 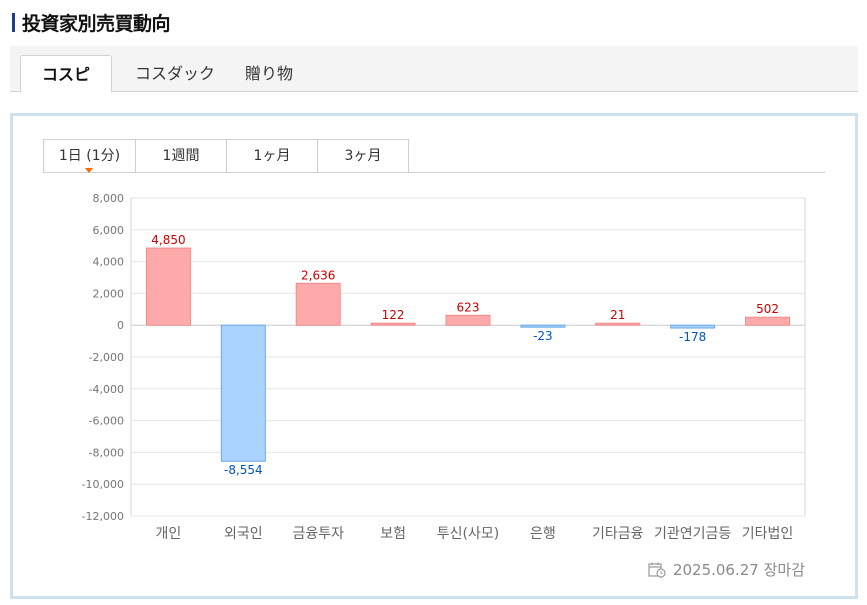 I want to click on y-tick-label: 4,000, so click(x=109, y=262).